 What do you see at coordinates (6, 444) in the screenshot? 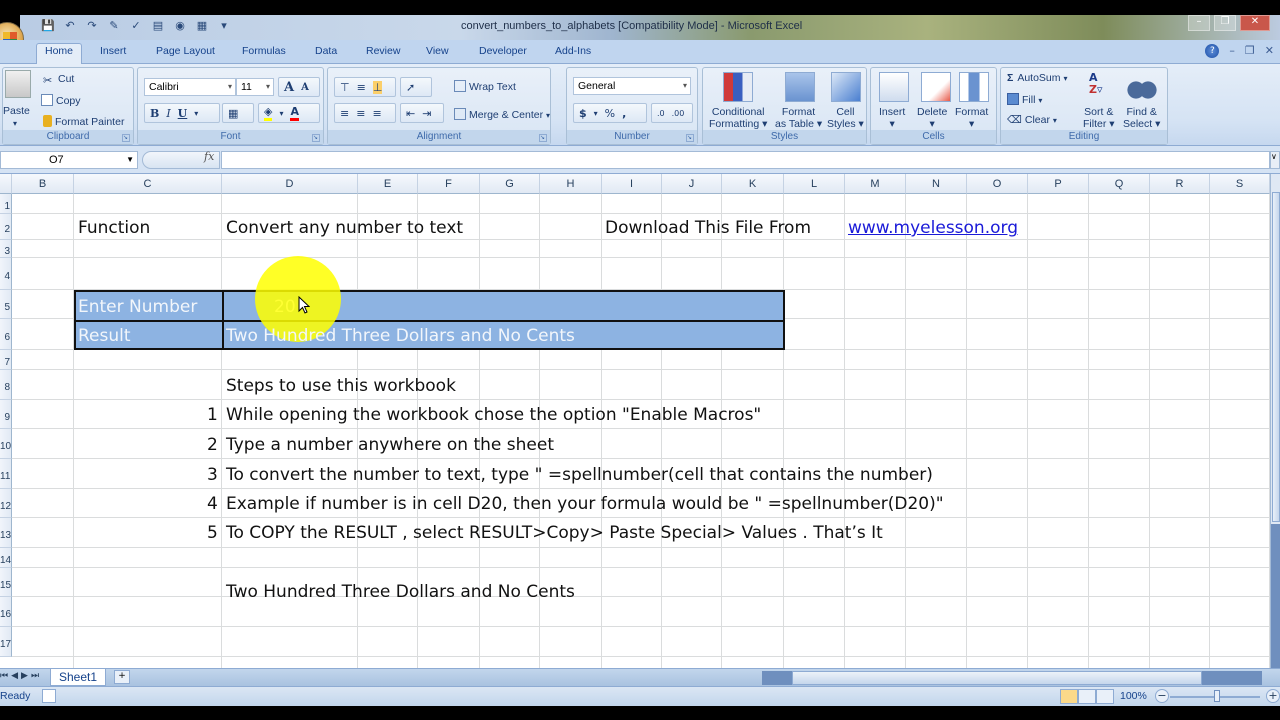
I see `row-header-10: 10` at bounding box center [6, 444].